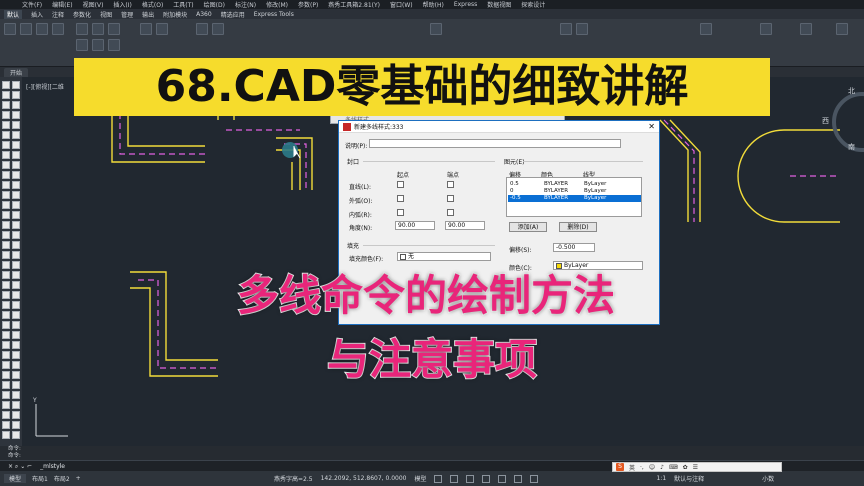 This screenshot has height=486, width=864. Describe the element at coordinates (420, 478) in the screenshot. I see `model-space-toggle: 模型` at that location.